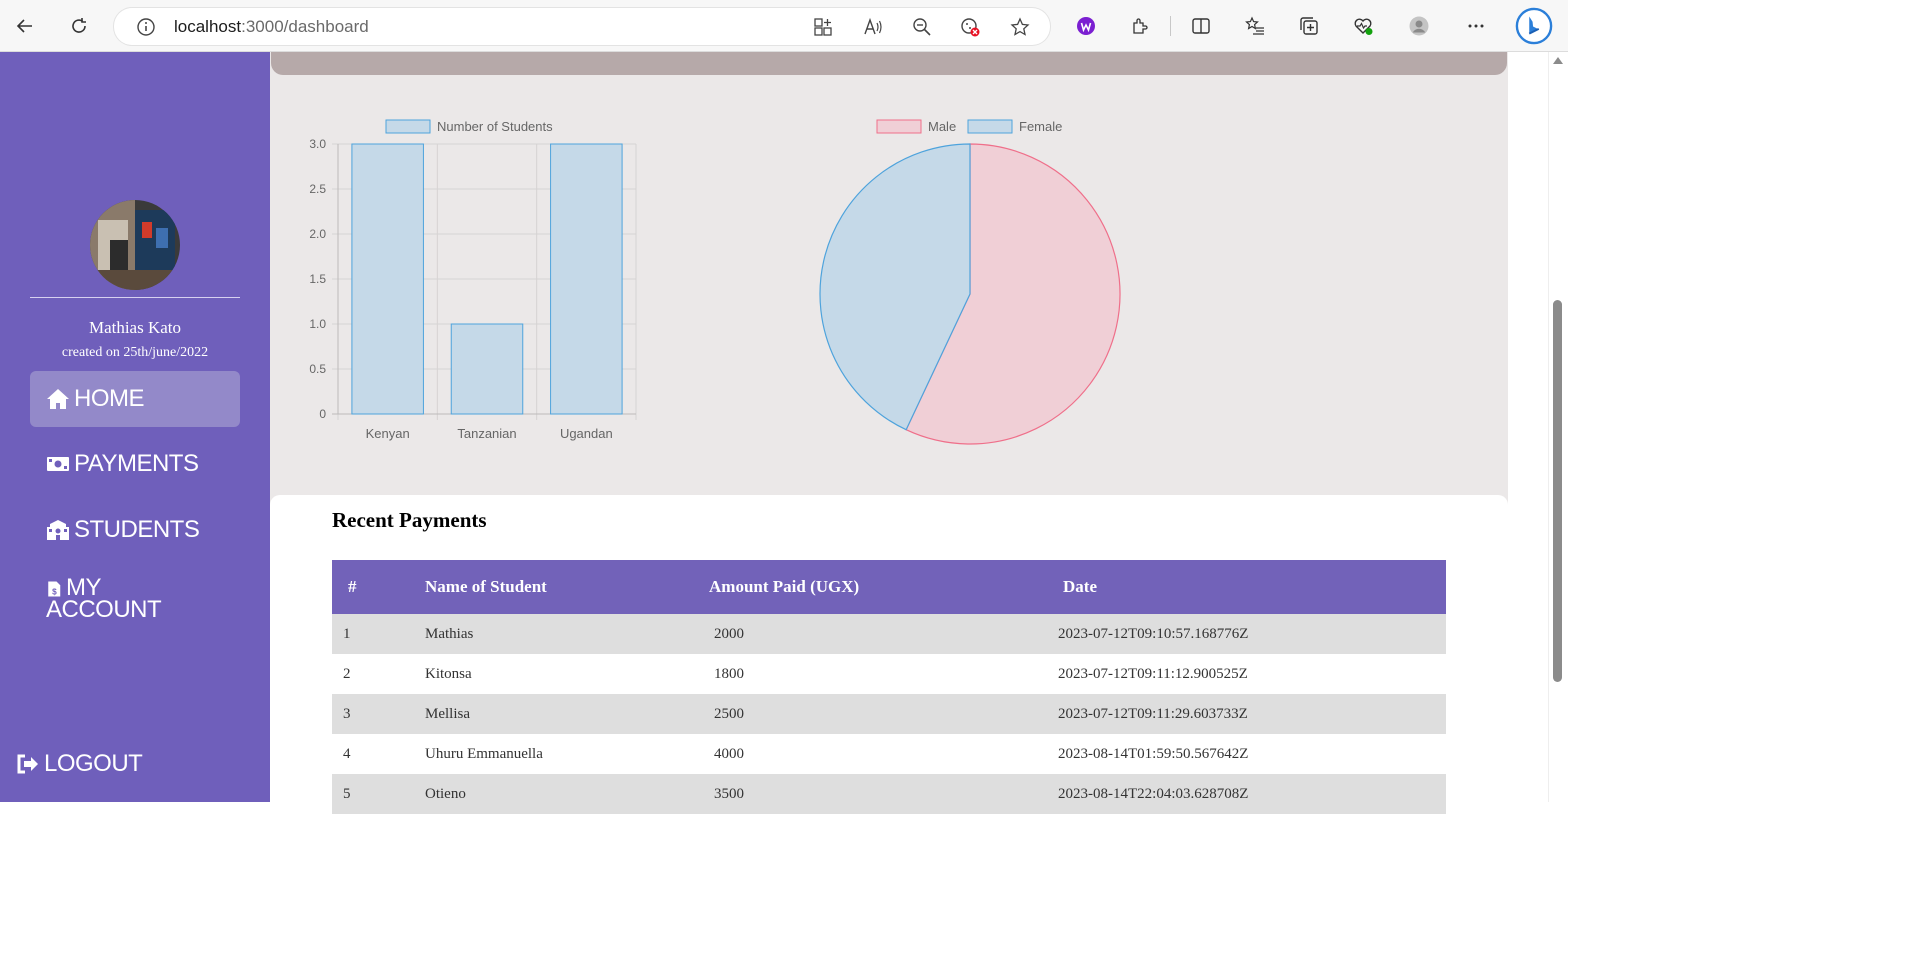 The width and height of the screenshot is (1908, 976). What do you see at coordinates (729, 753) in the screenshot?
I see `row-amount: 4000` at bounding box center [729, 753].